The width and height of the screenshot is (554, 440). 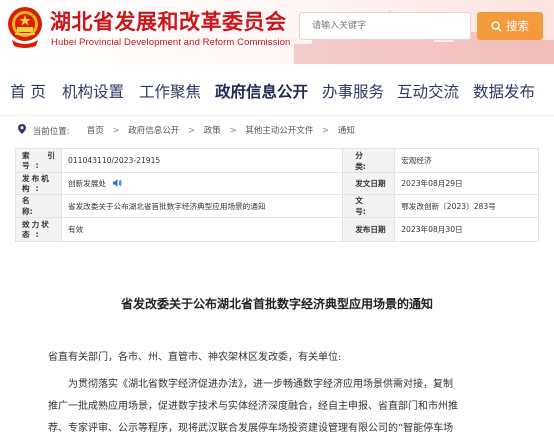 What do you see at coordinates (466, 183) in the screenshot?
I see `issue-date-value: 2023年08月29日` at bounding box center [466, 183].